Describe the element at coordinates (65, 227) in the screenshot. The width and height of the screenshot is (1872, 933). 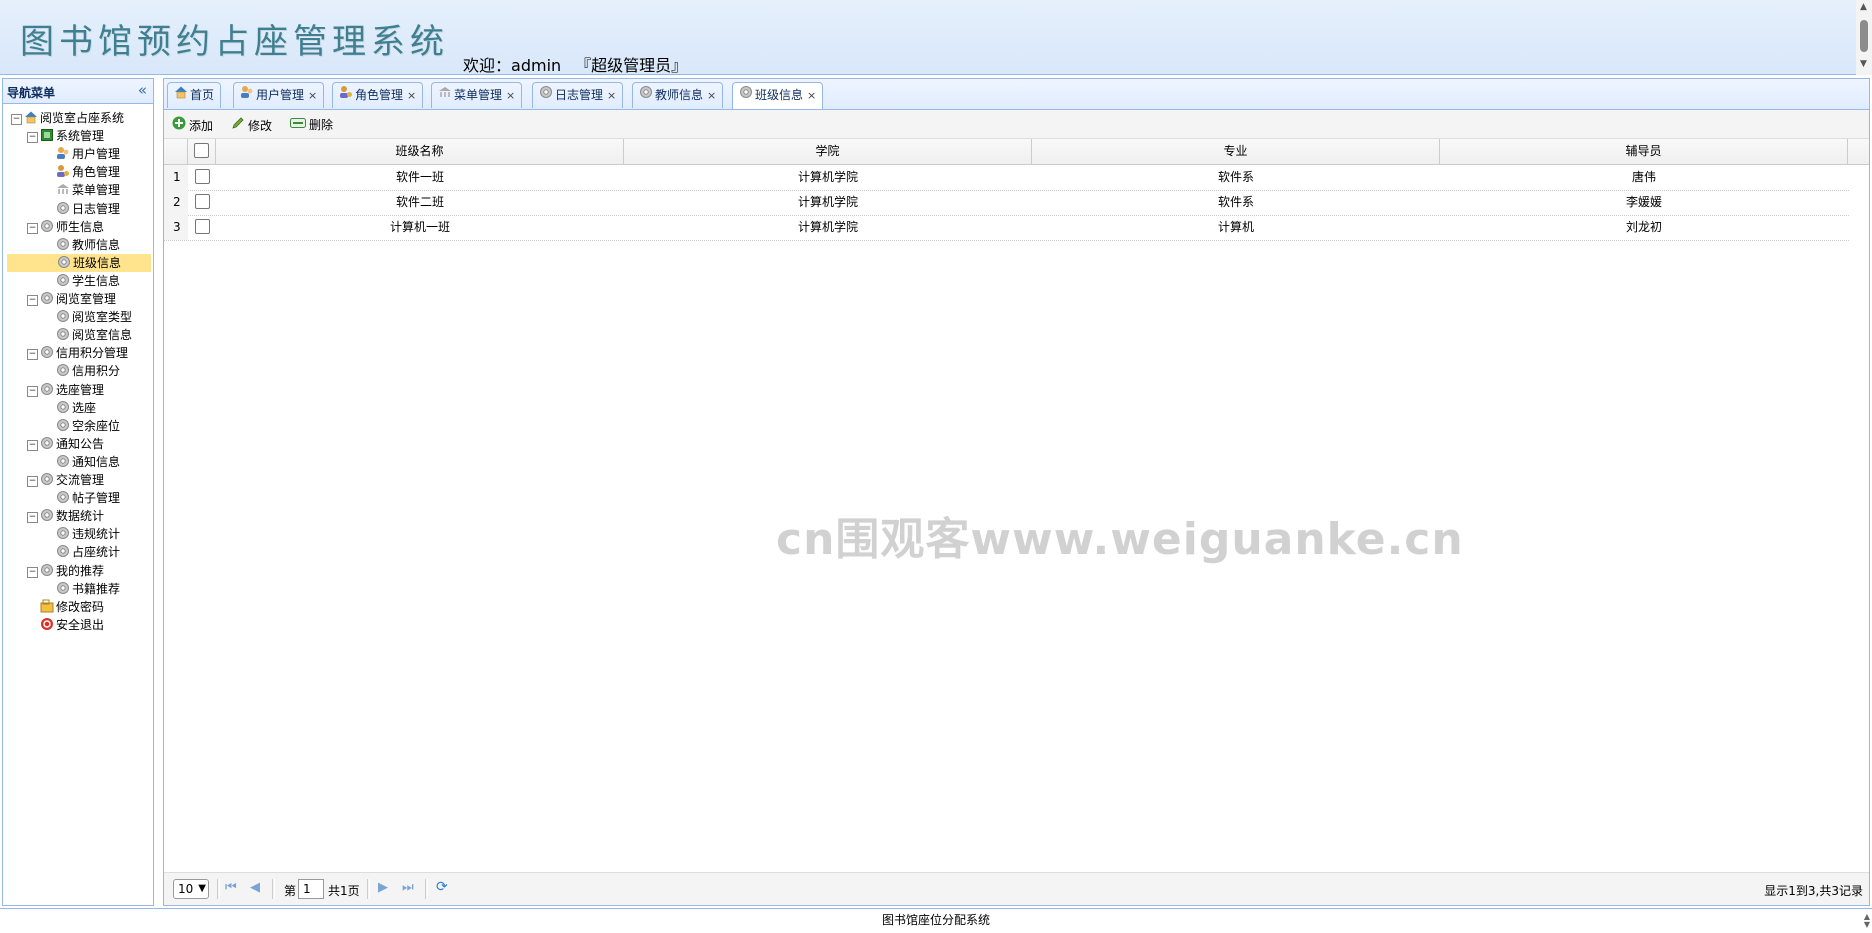
I see `tree-node: − 师生信息` at that location.